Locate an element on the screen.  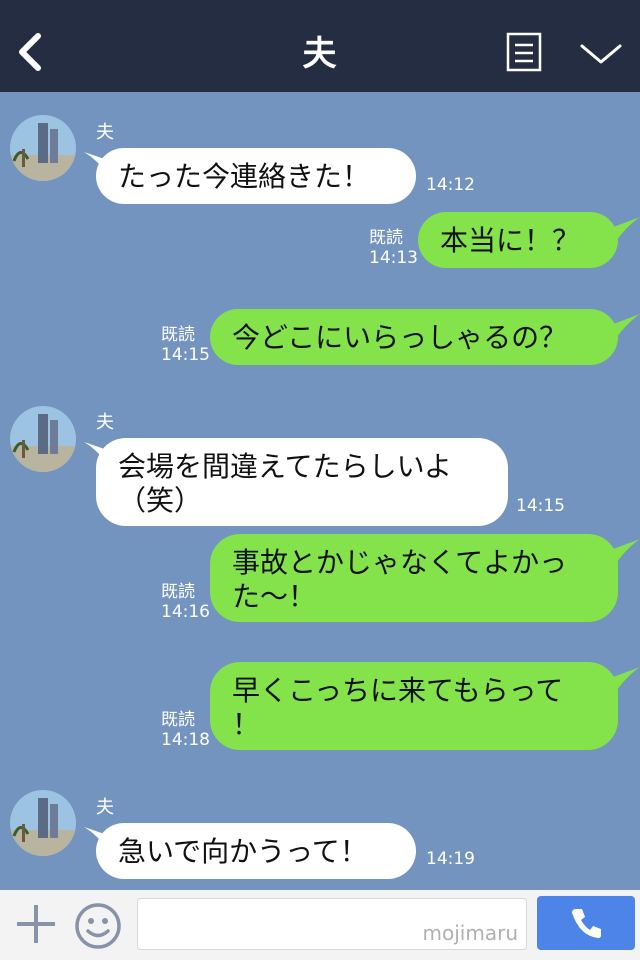
message-text-line: 早くこっちに来てもらって is located at coordinates (398, 690).